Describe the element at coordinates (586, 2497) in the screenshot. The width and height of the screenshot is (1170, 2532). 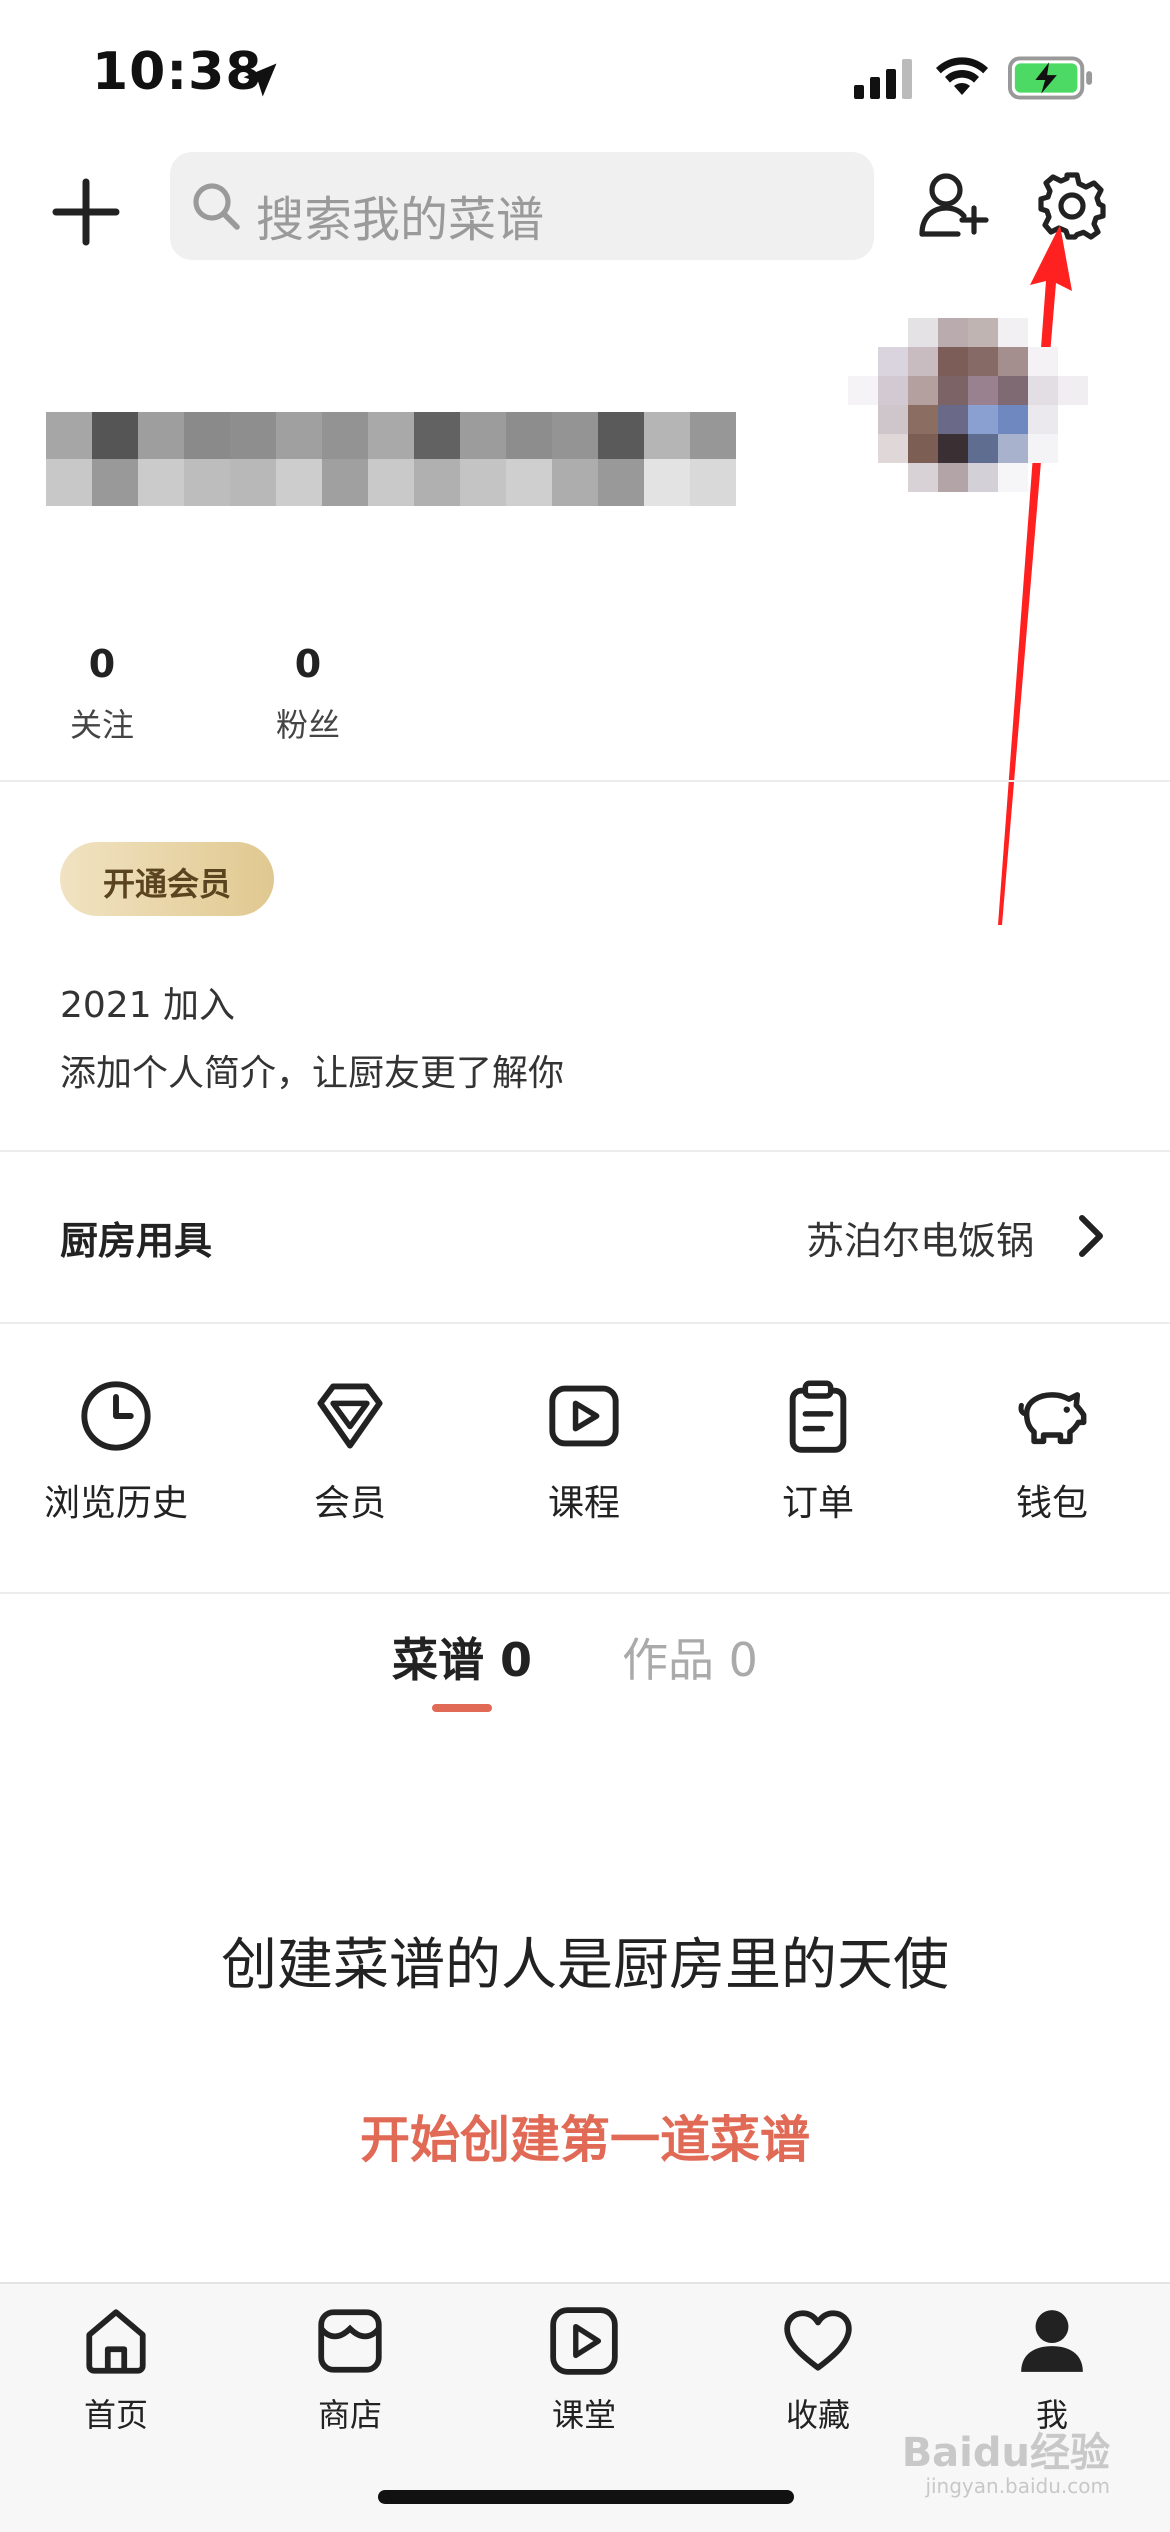
I see `home-indicator` at that location.